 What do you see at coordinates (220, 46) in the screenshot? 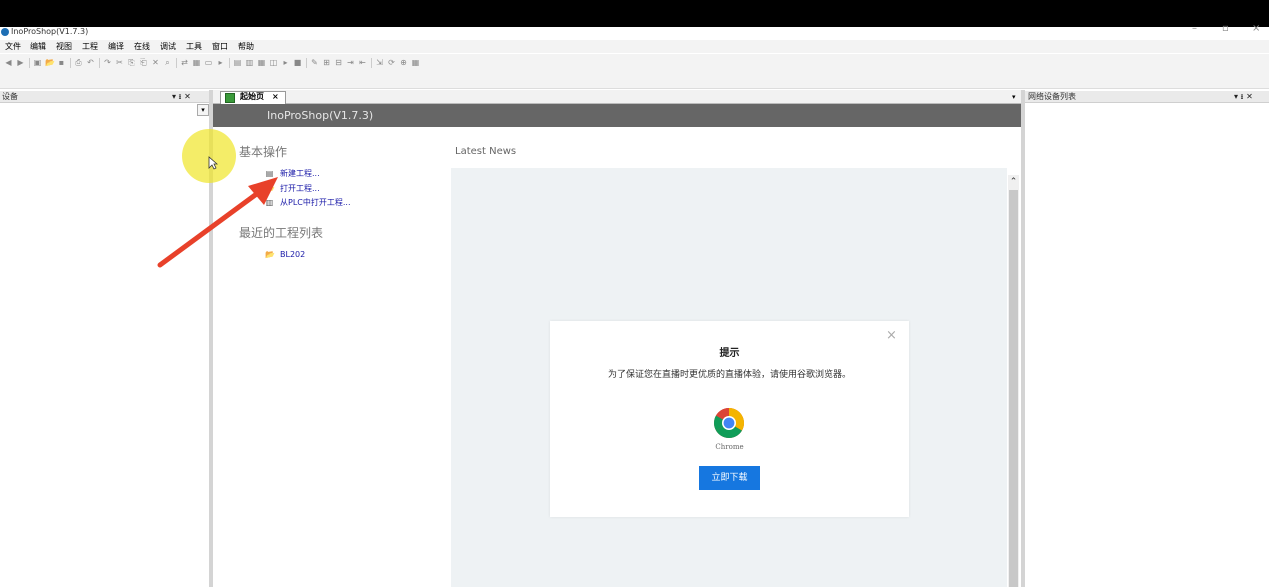
I see `menu-window: 窗口` at bounding box center [220, 46].